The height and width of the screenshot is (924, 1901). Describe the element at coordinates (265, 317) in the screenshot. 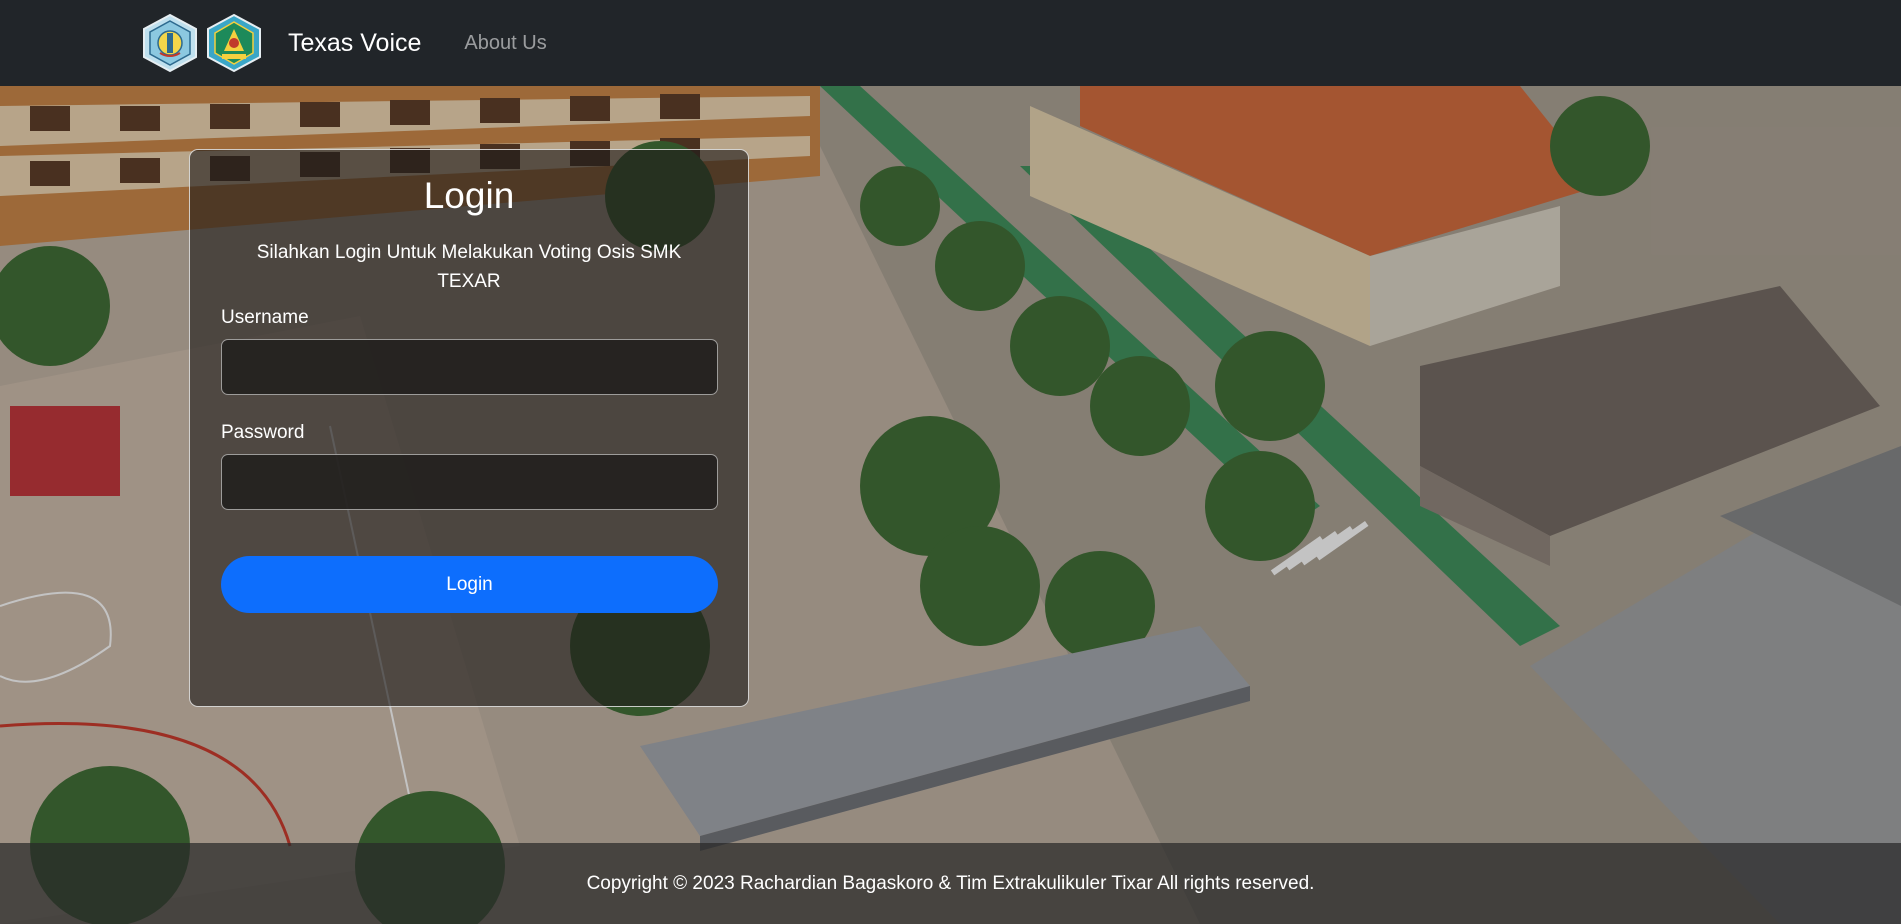

I see `username-label: Username` at that location.